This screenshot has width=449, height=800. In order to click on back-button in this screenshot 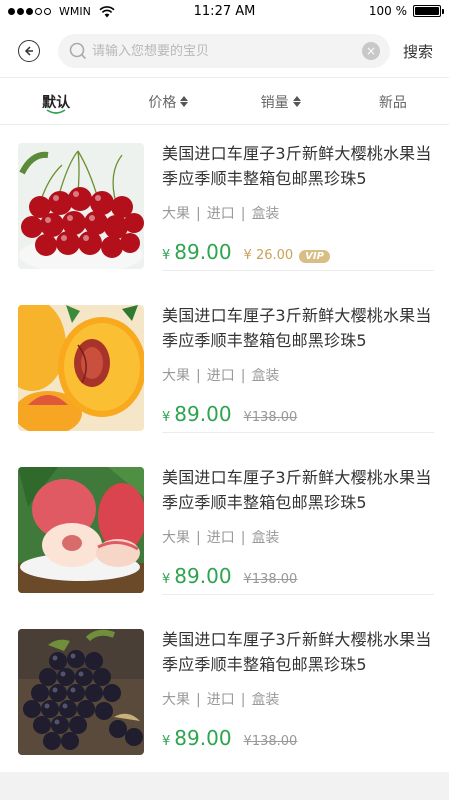, I will do `click(29, 51)`.